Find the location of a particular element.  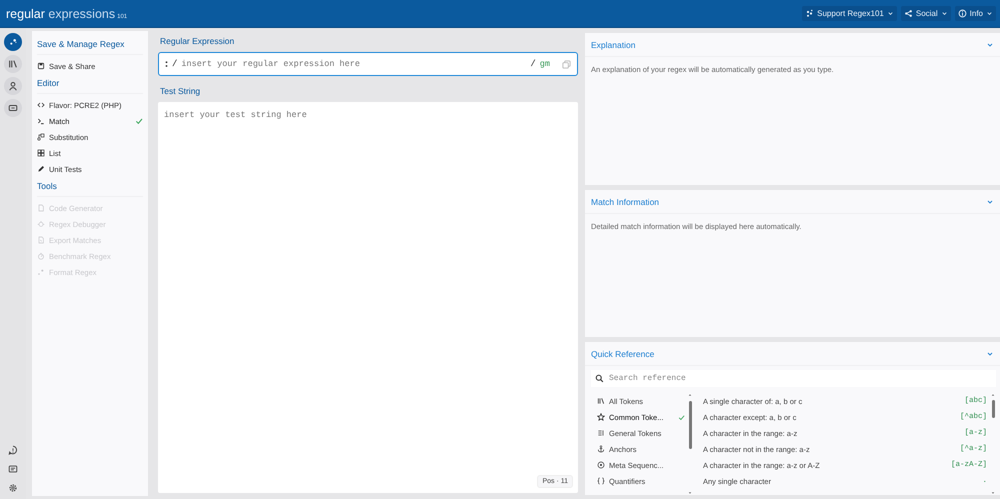

panel-header: Quick Reference is located at coordinates (792, 354).